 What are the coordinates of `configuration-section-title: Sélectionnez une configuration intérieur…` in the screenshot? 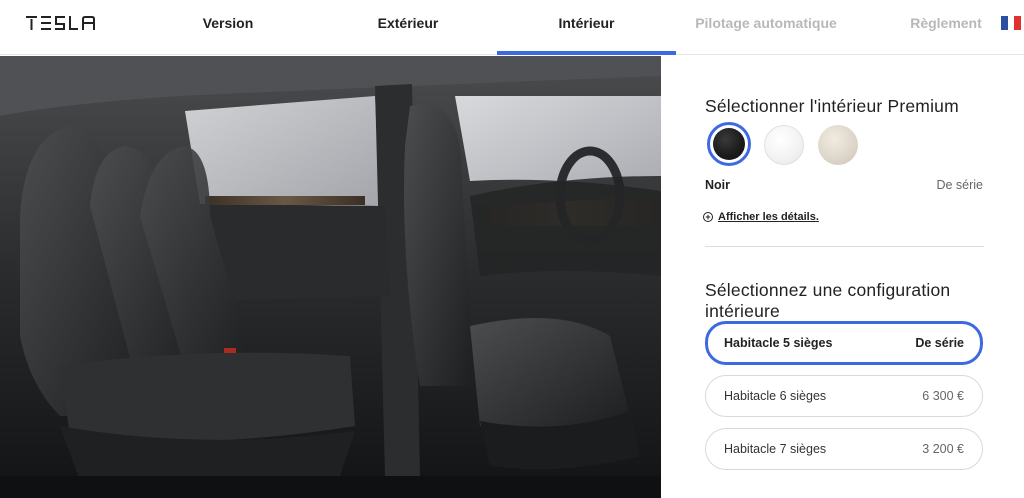 It's located at (828, 300).